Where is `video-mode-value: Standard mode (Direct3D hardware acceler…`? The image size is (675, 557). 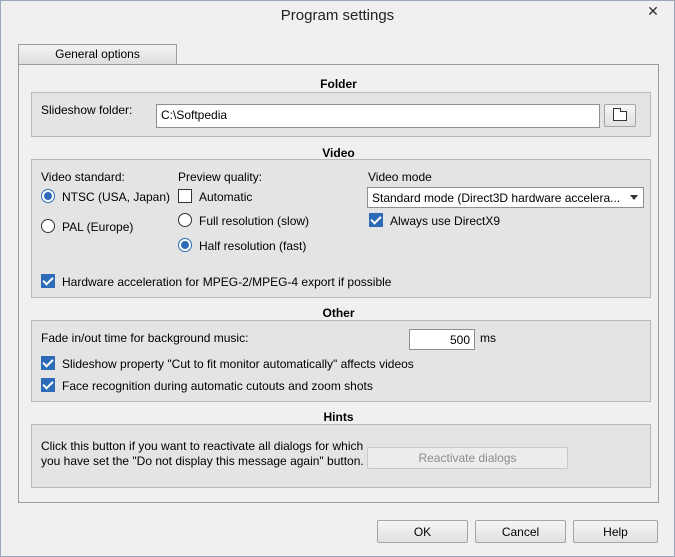 video-mode-value: Standard mode (Direct3D hardware acceler… is located at coordinates (496, 198).